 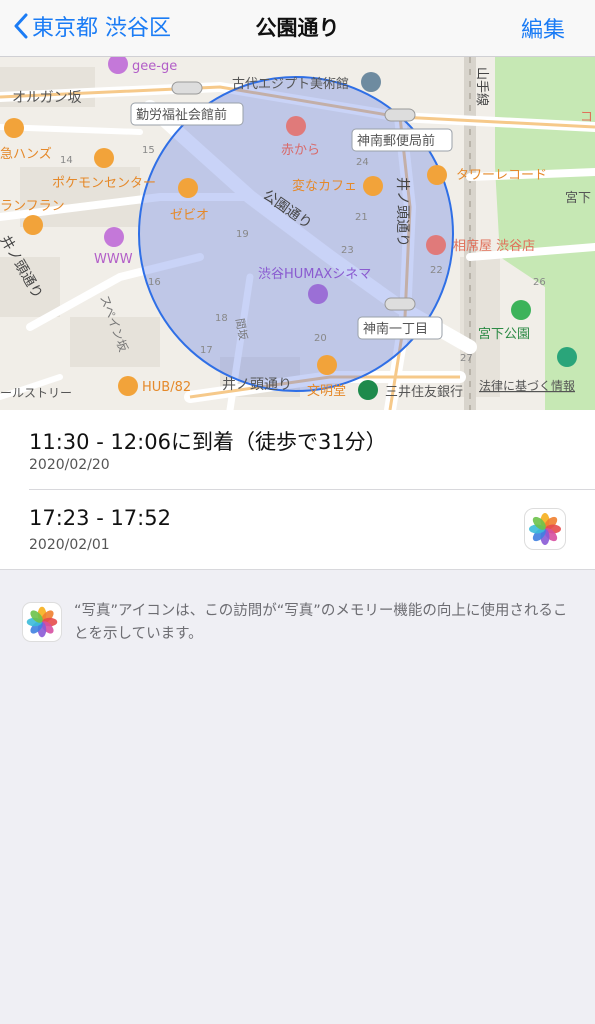 I want to click on map-label: 変なカフェ, so click(x=324, y=186).